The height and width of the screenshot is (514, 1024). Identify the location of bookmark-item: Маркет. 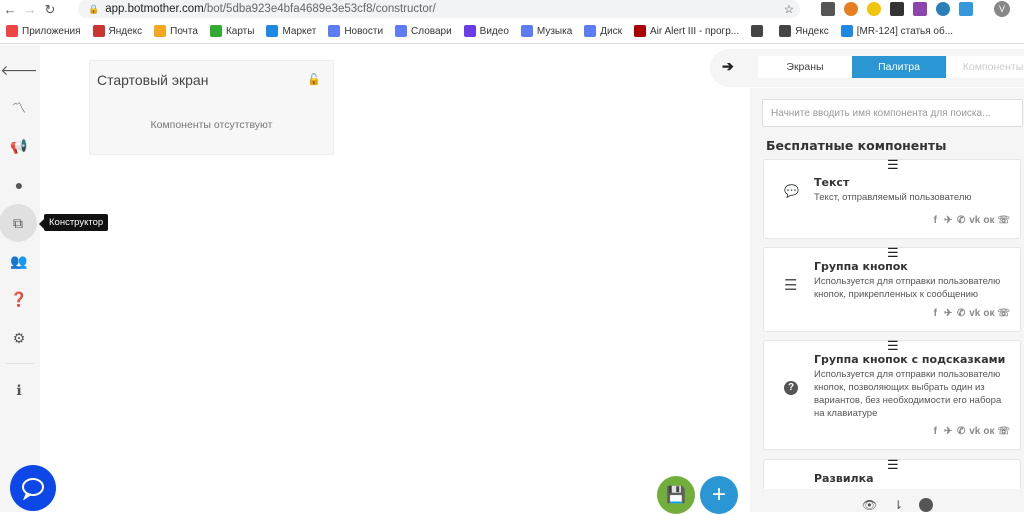
(291, 31).